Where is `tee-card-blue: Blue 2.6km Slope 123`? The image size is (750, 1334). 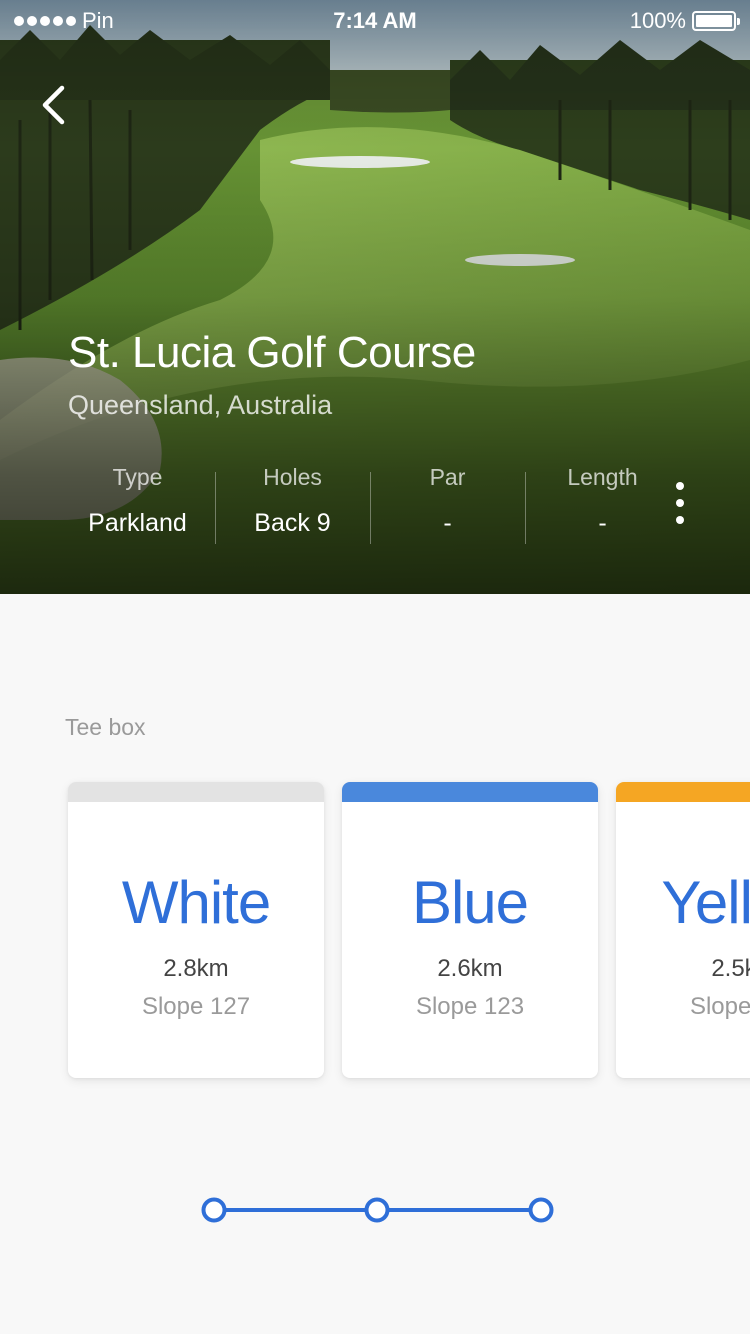 tee-card-blue: Blue 2.6km Slope 123 is located at coordinates (470, 930).